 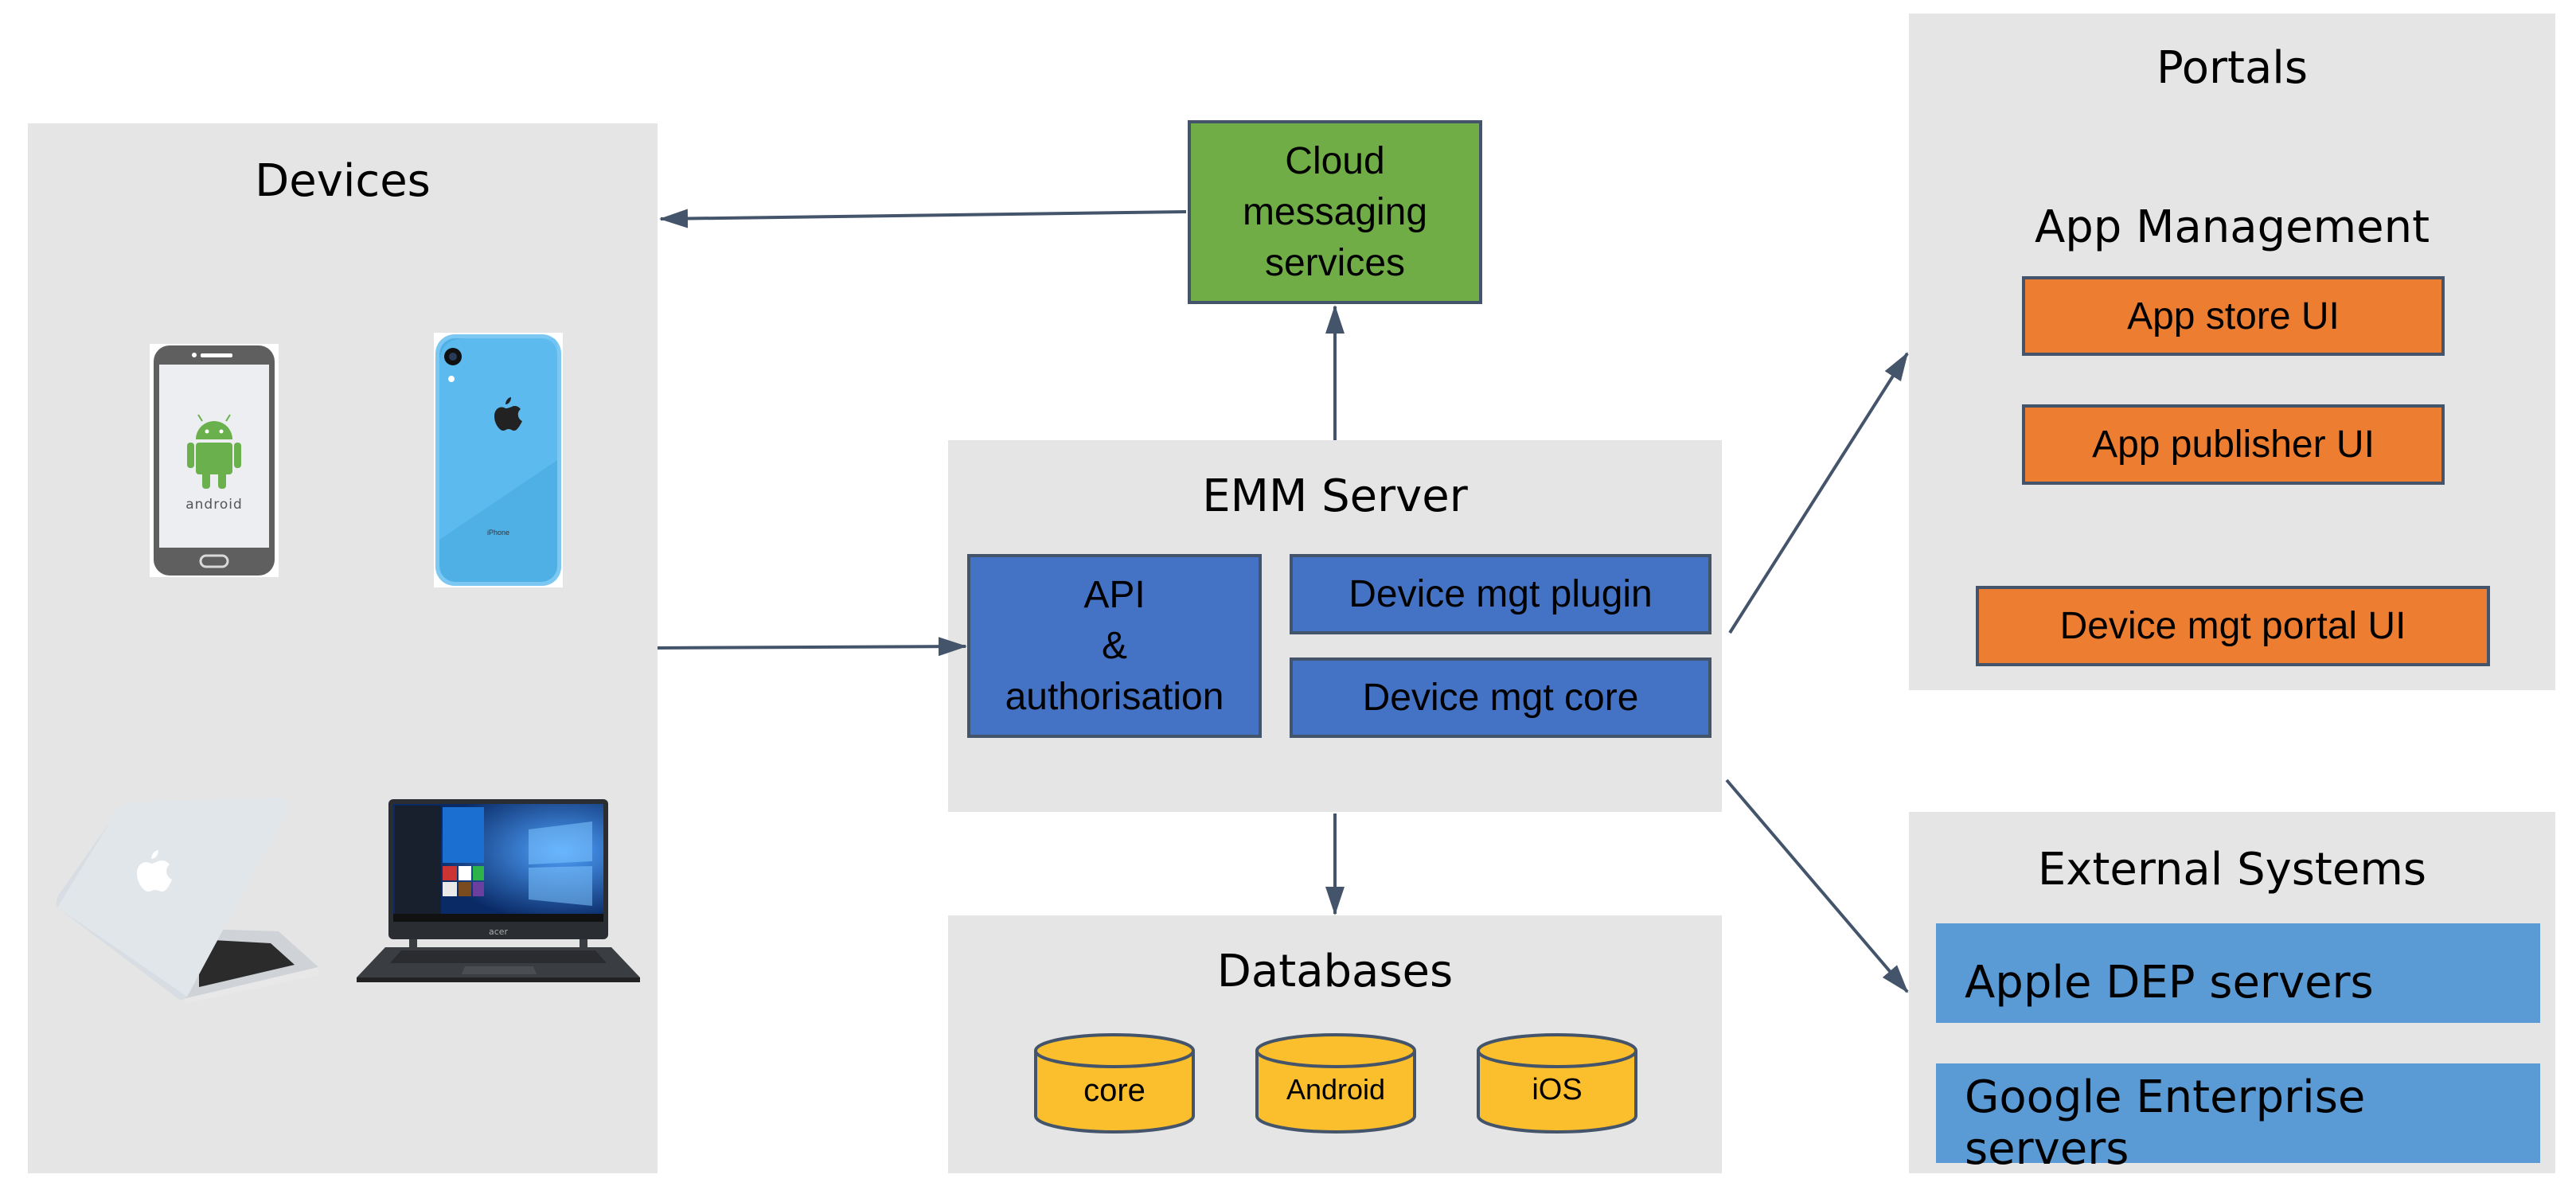 I want to click on arrow-cloud-to-devices, so click(x=923, y=219).